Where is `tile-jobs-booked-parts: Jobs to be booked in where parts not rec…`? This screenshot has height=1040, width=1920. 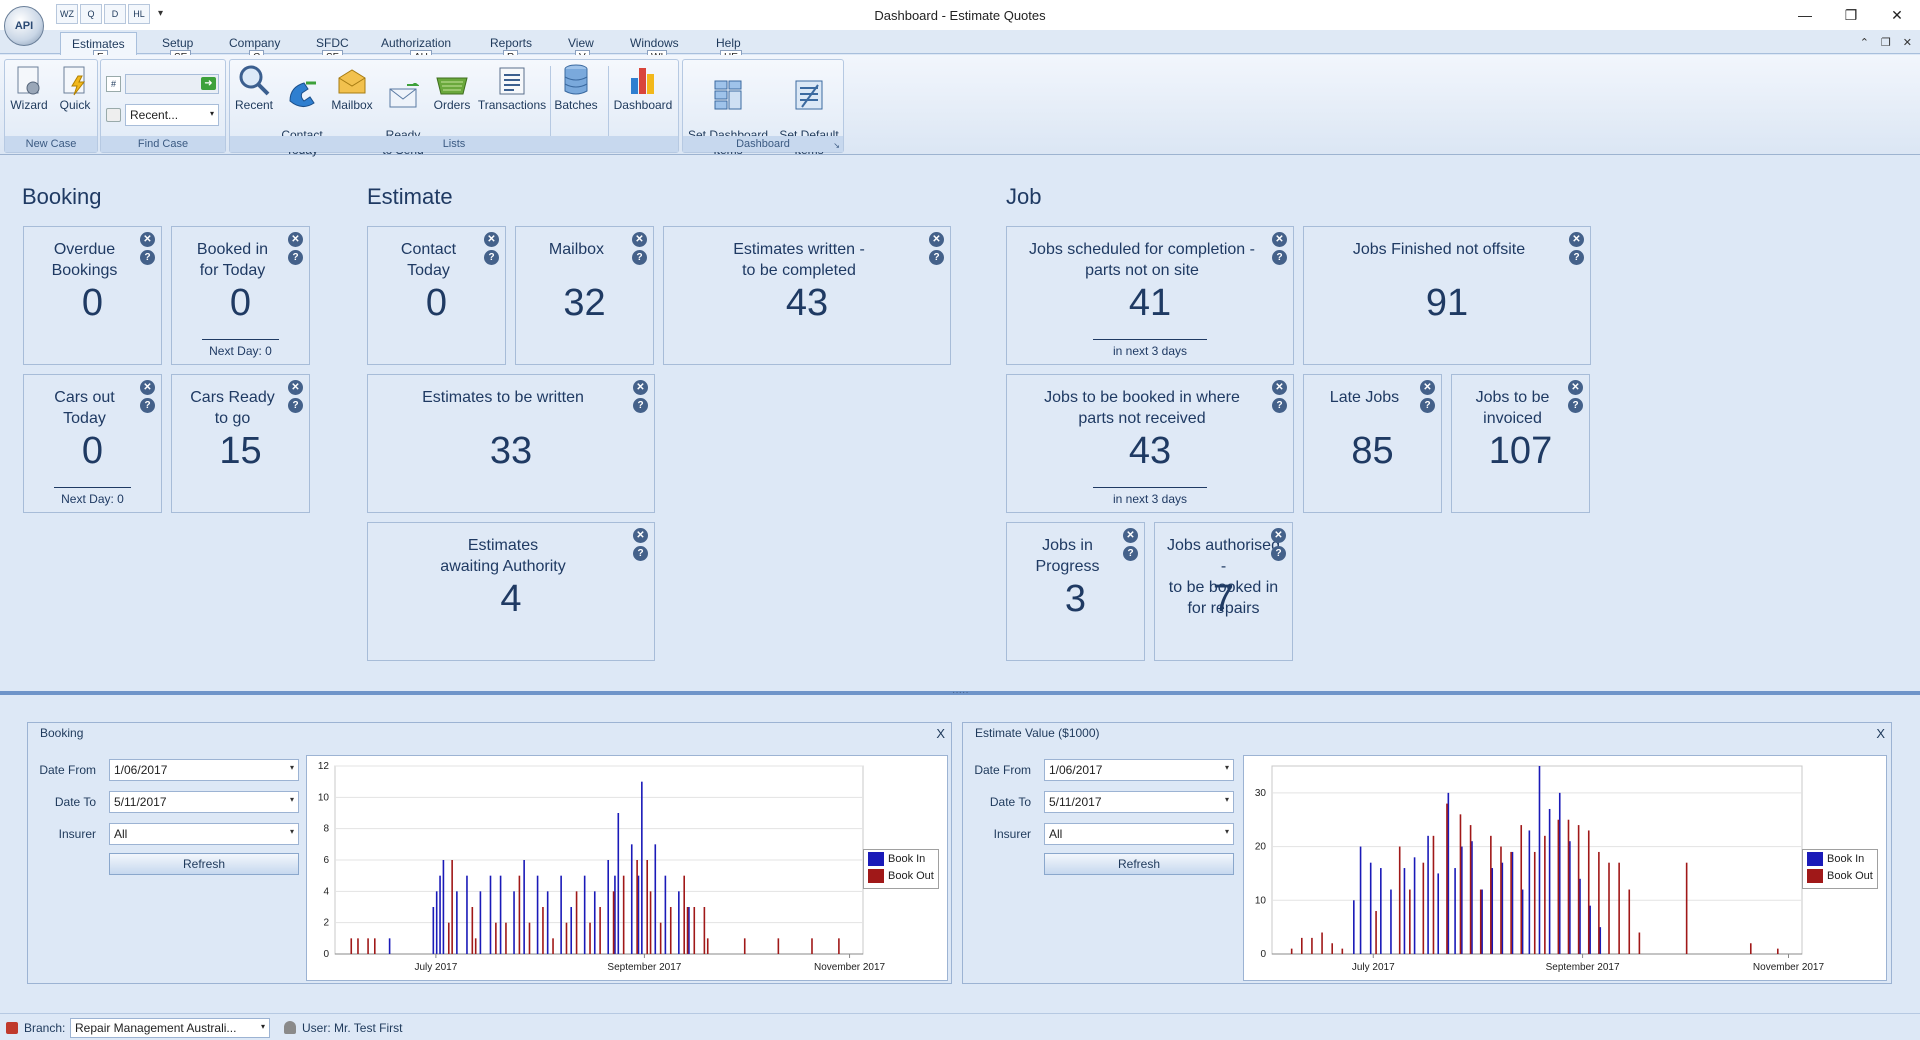 tile-jobs-booked-parts: Jobs to be booked in where parts not rec… is located at coordinates (1150, 443).